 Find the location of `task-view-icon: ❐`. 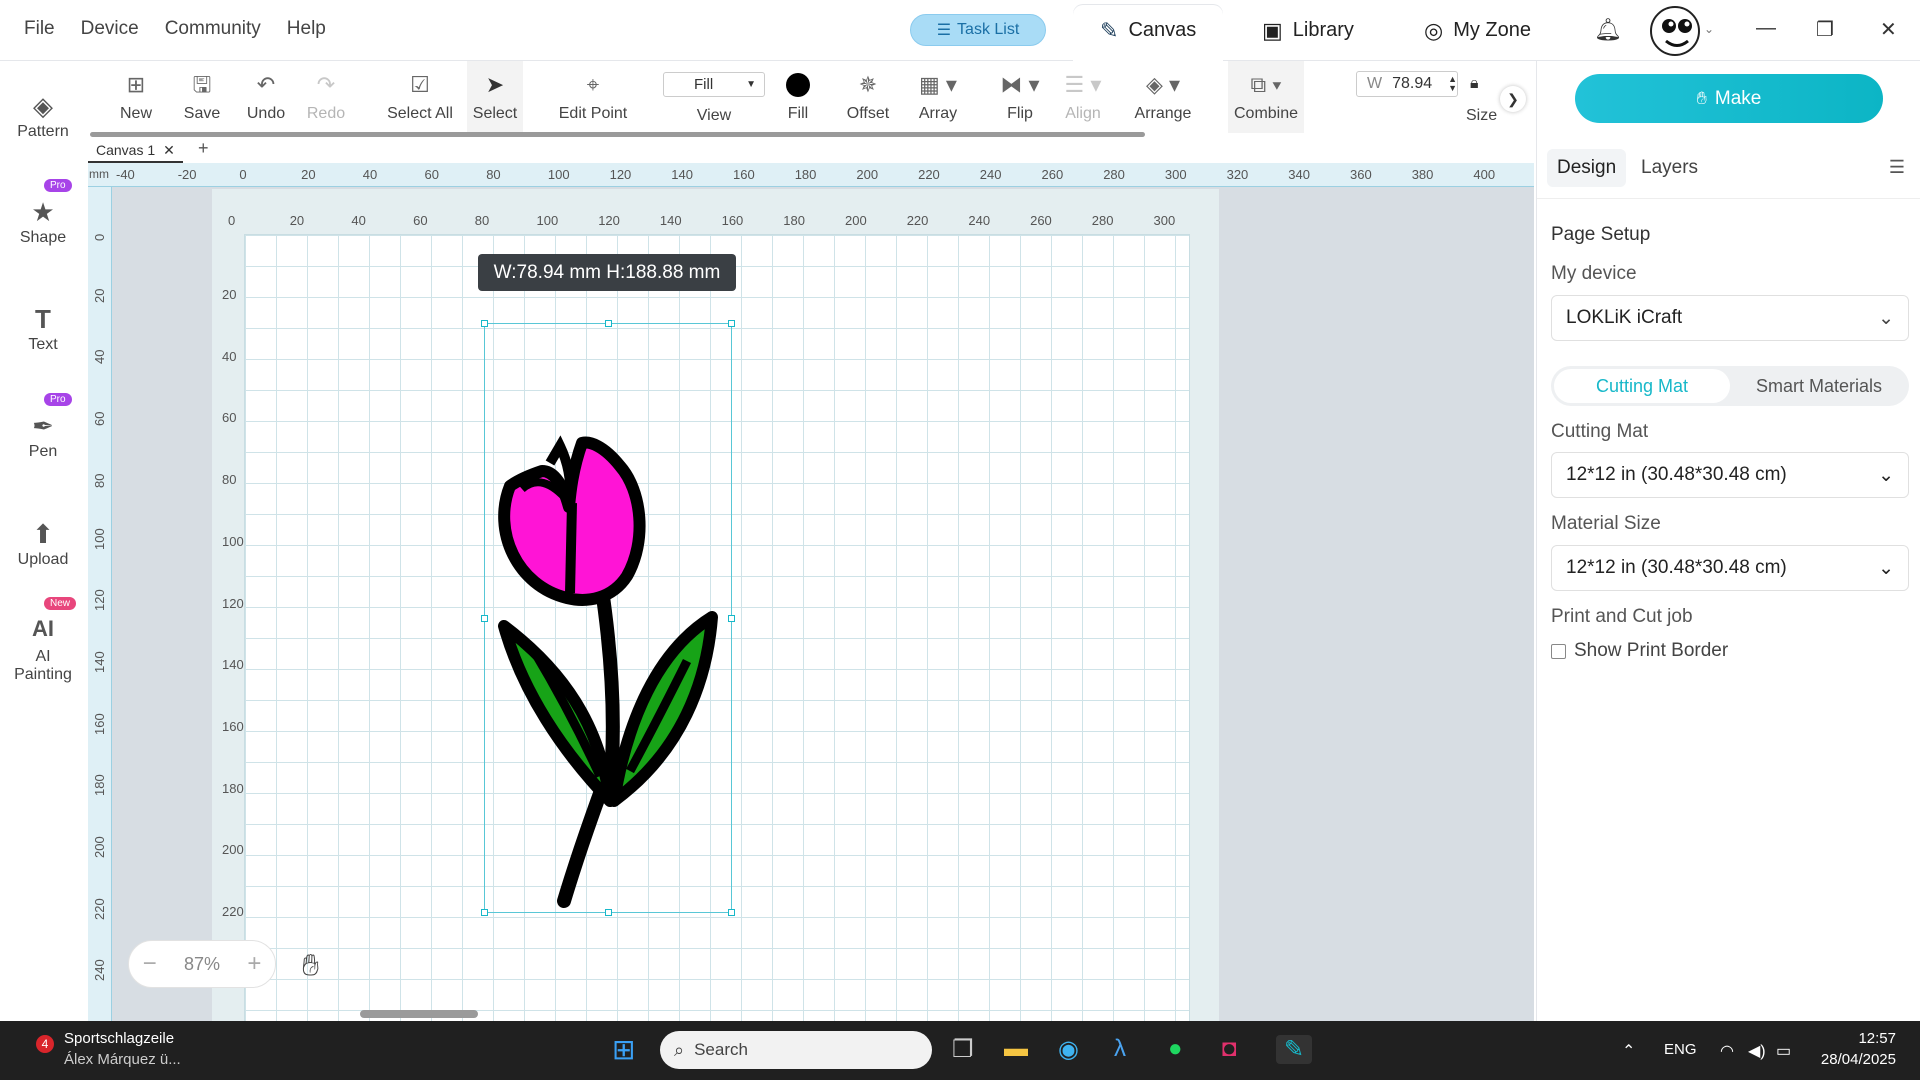

task-view-icon: ❐ is located at coordinates (963, 1049).